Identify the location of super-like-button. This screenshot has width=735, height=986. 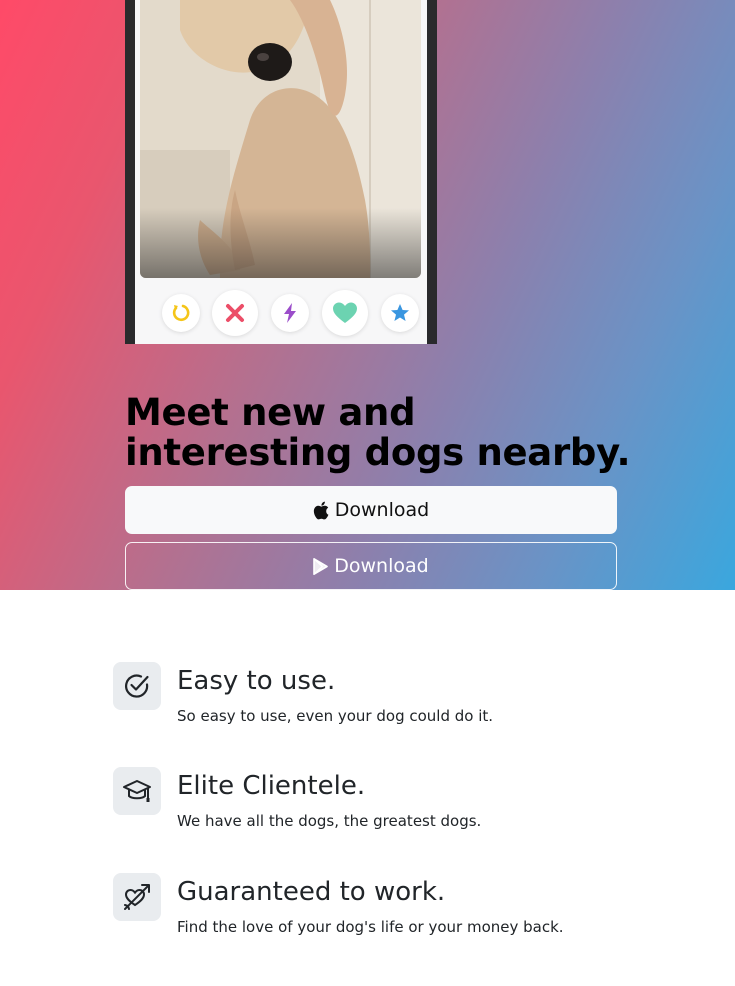
(400, 313).